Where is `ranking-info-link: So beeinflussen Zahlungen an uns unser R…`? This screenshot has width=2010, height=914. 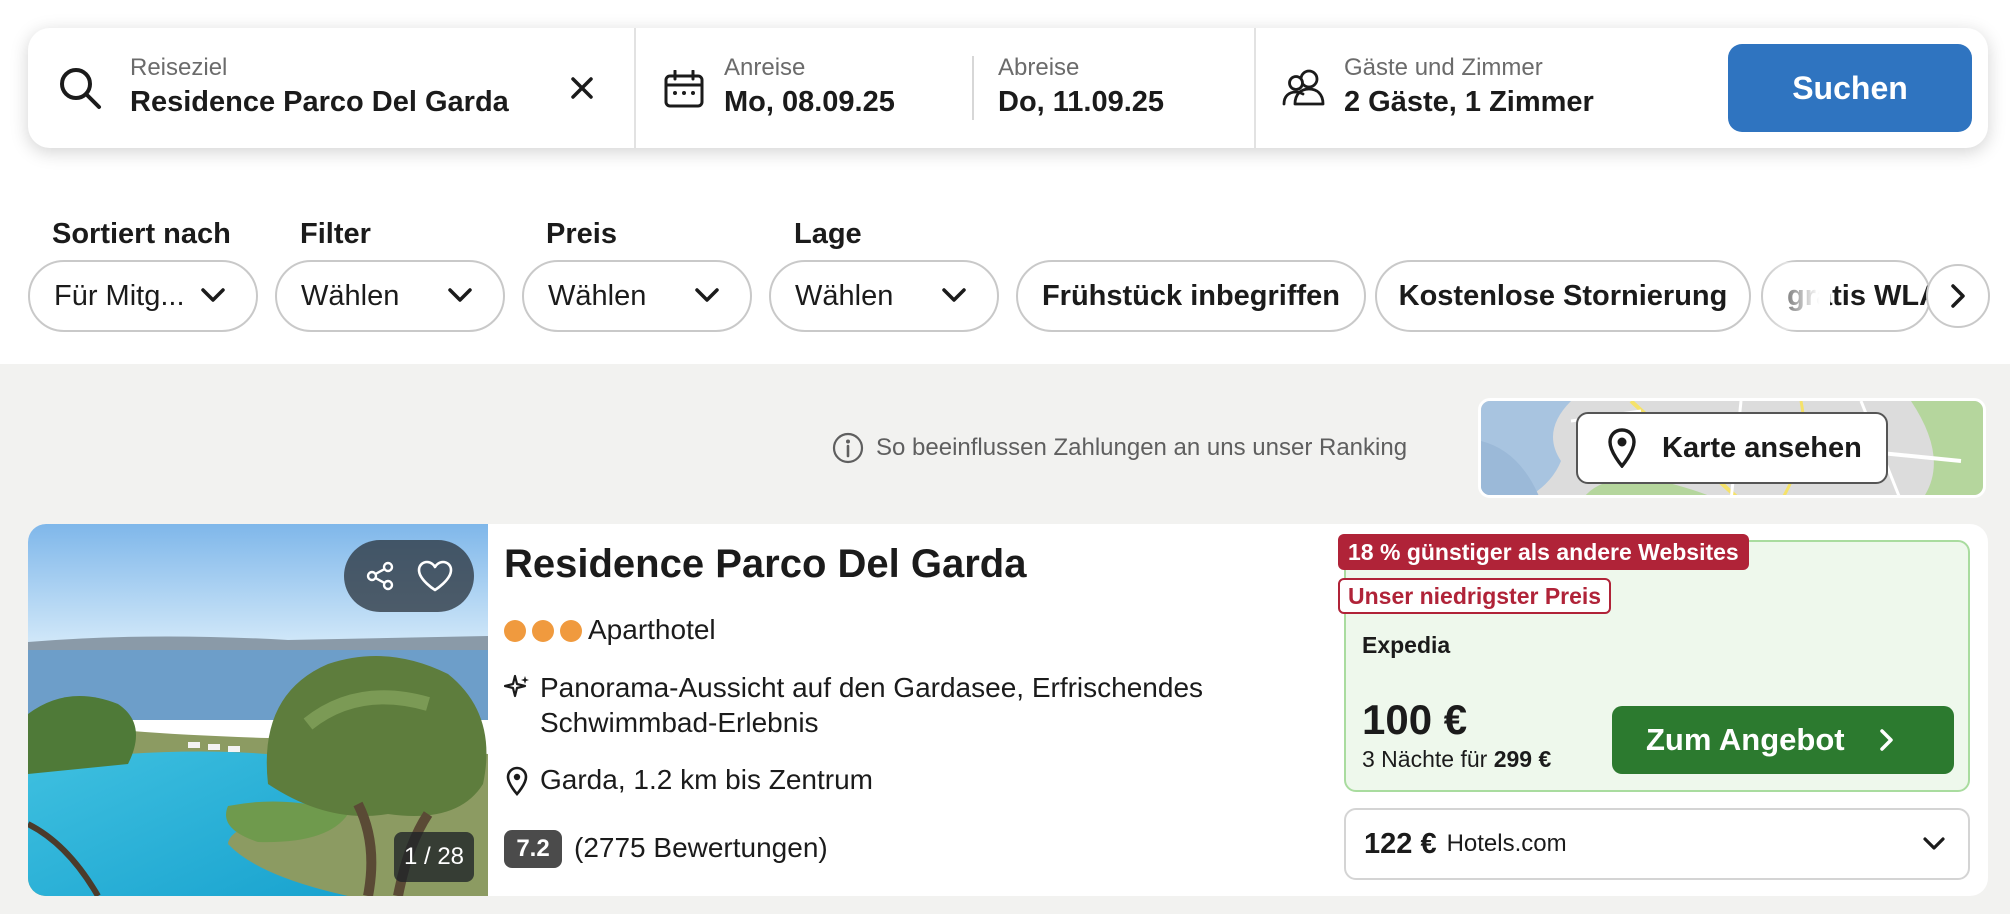
ranking-info-link: So beeinflussen Zahlungen an uns unser R… is located at coordinates (1119, 448).